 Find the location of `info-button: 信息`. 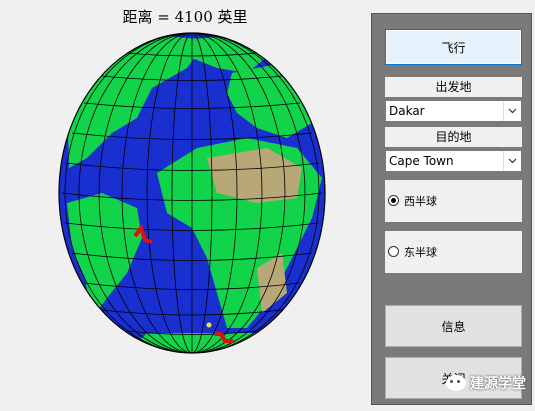

info-button: 信息 is located at coordinates (453, 326).